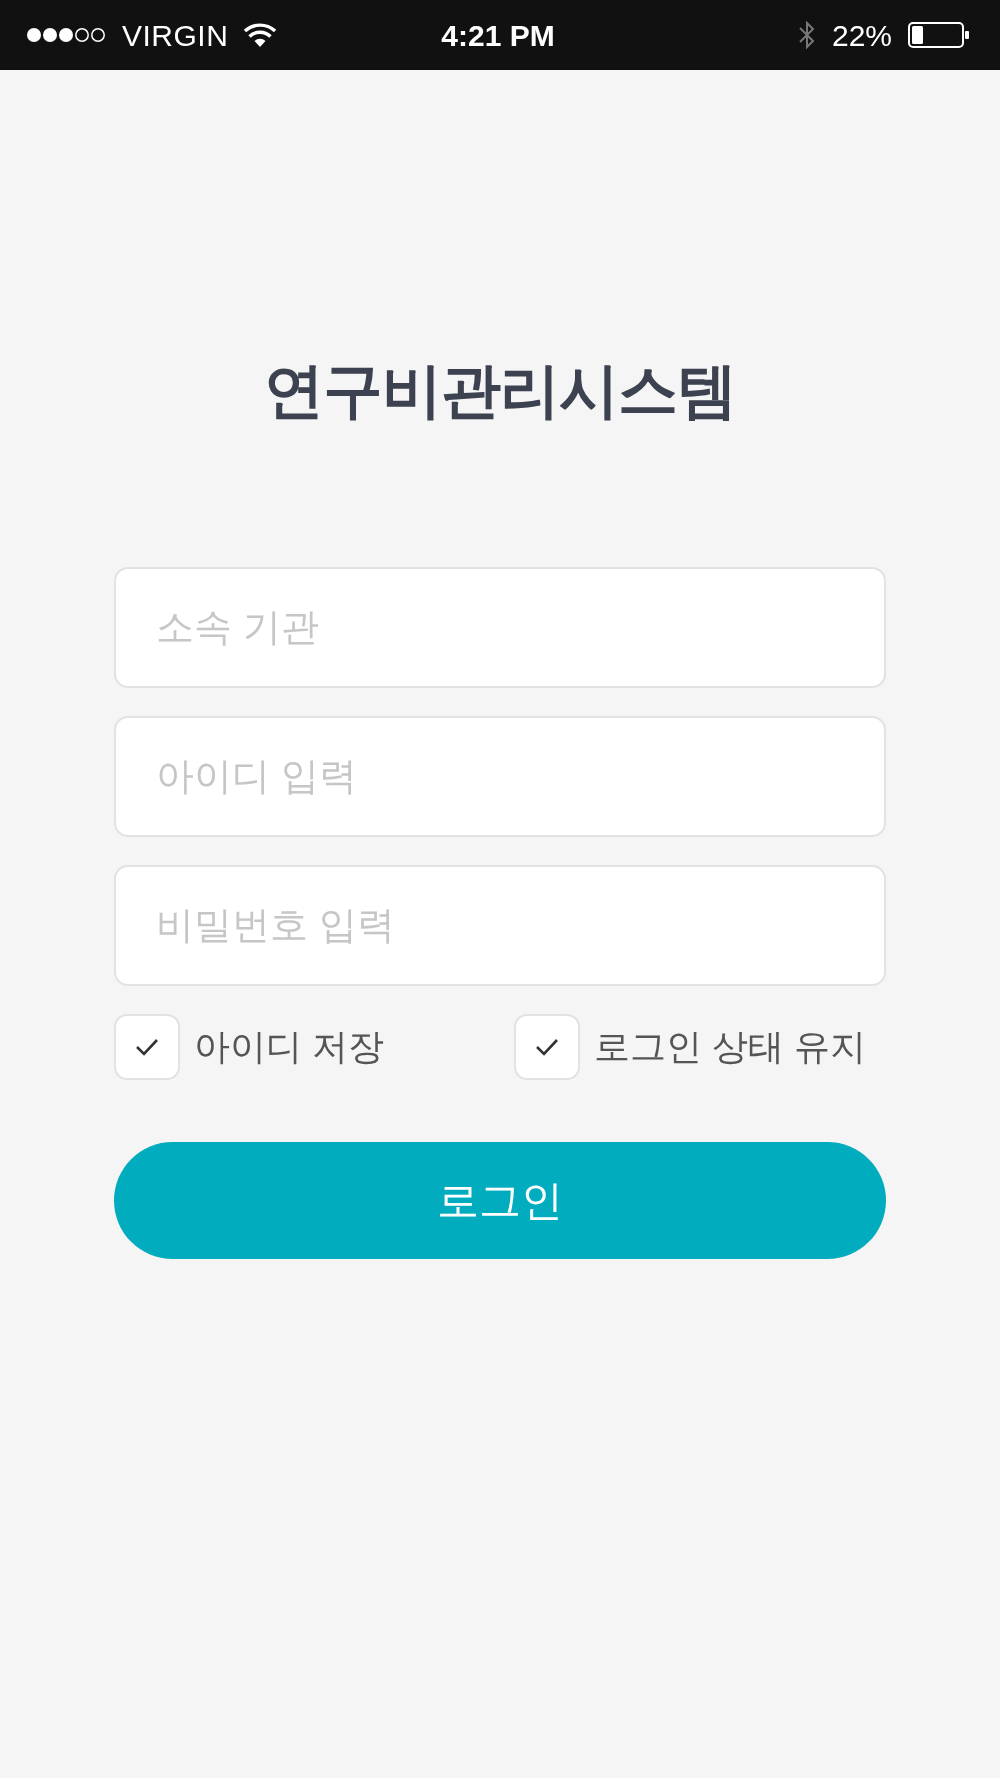 Image resolution: width=1000 pixels, height=1778 pixels. What do you see at coordinates (730, 1047) in the screenshot?
I see `checkbox-label: 로그인 상태 유지` at bounding box center [730, 1047].